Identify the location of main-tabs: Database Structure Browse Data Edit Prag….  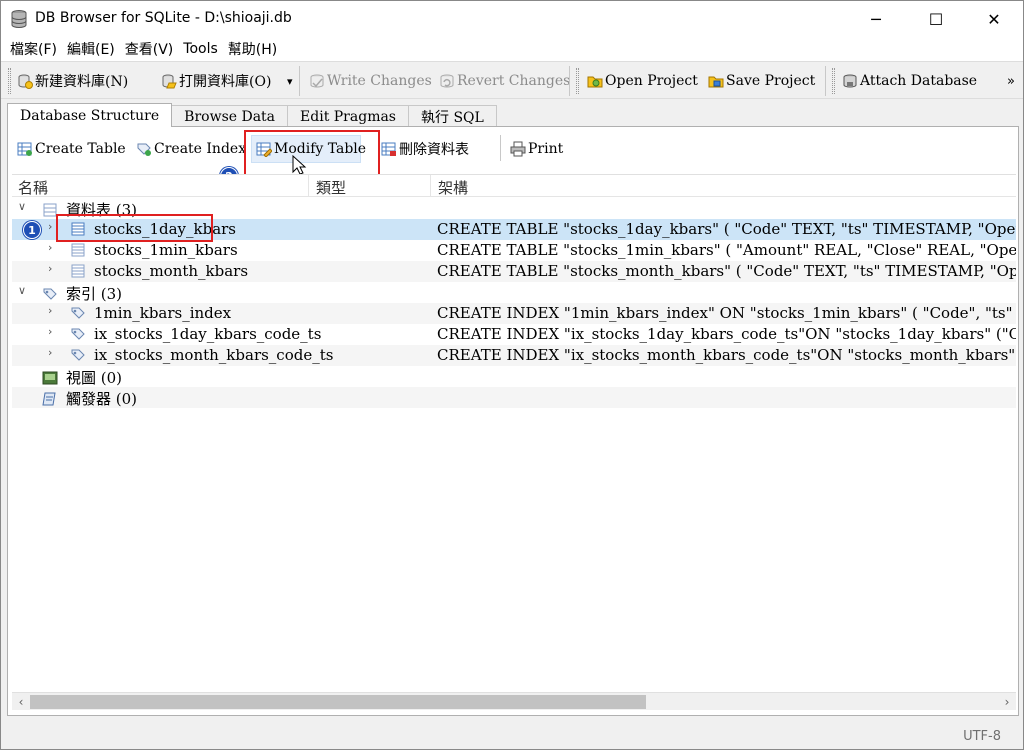
(252, 115).